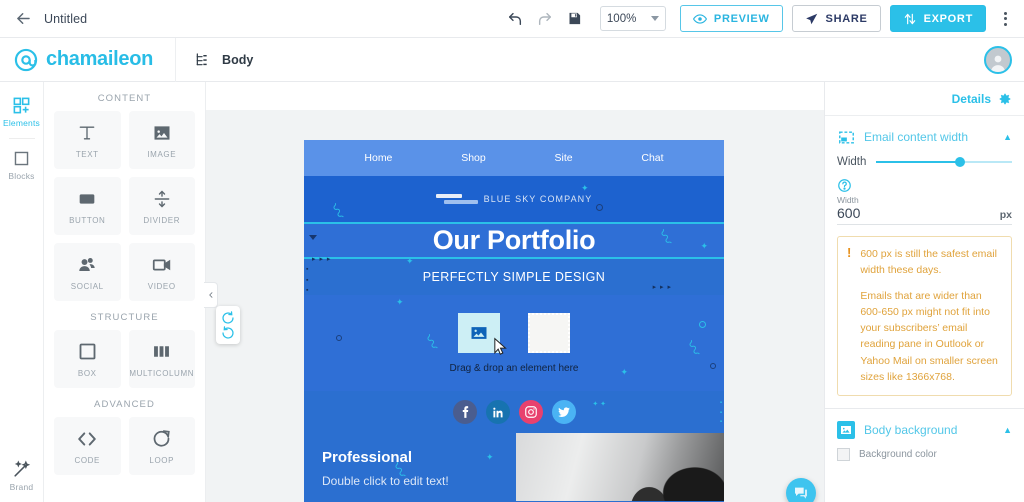 The image size is (1024, 502). I want to click on redo-icon, so click(545, 19).